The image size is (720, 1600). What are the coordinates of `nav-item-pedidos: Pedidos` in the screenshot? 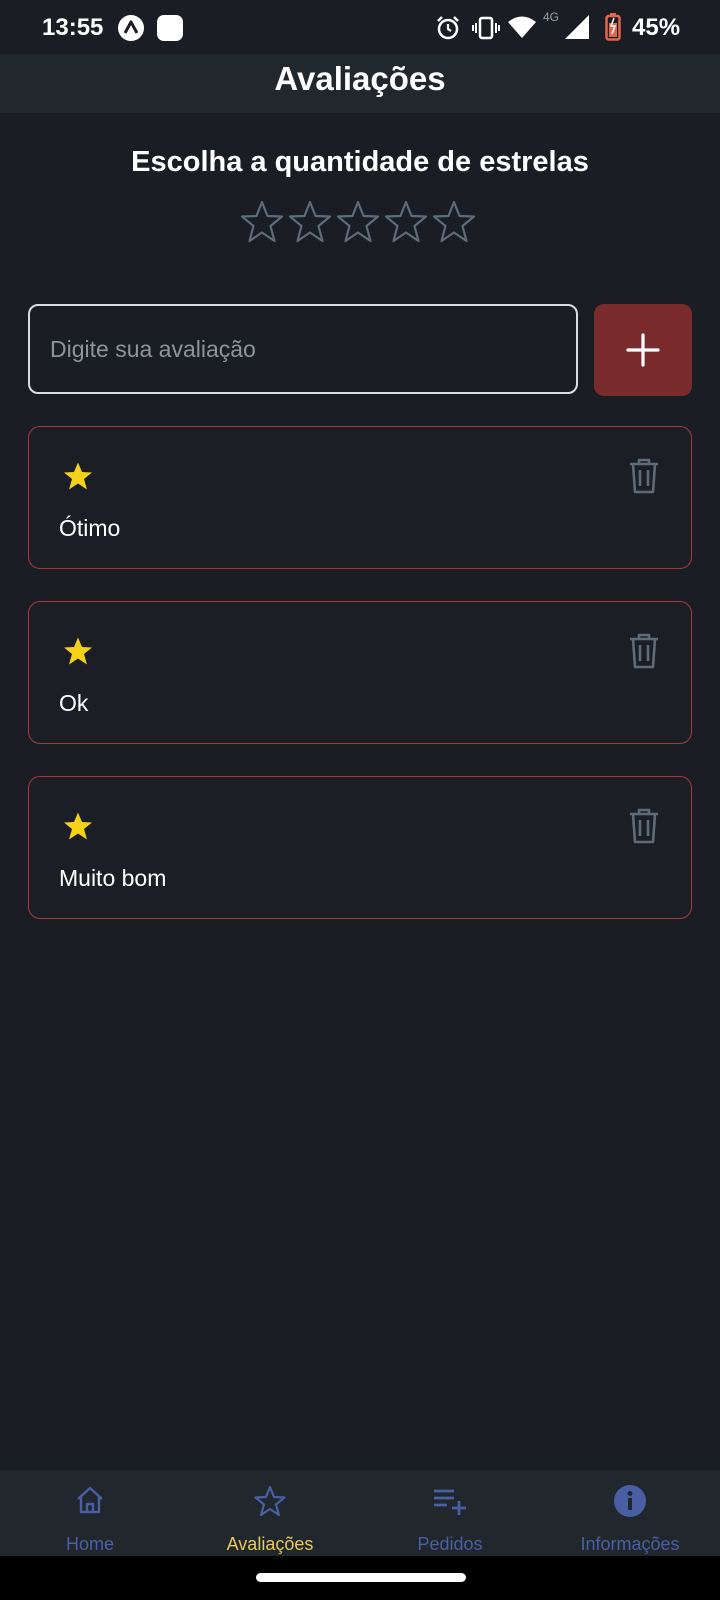 It's located at (450, 1513).